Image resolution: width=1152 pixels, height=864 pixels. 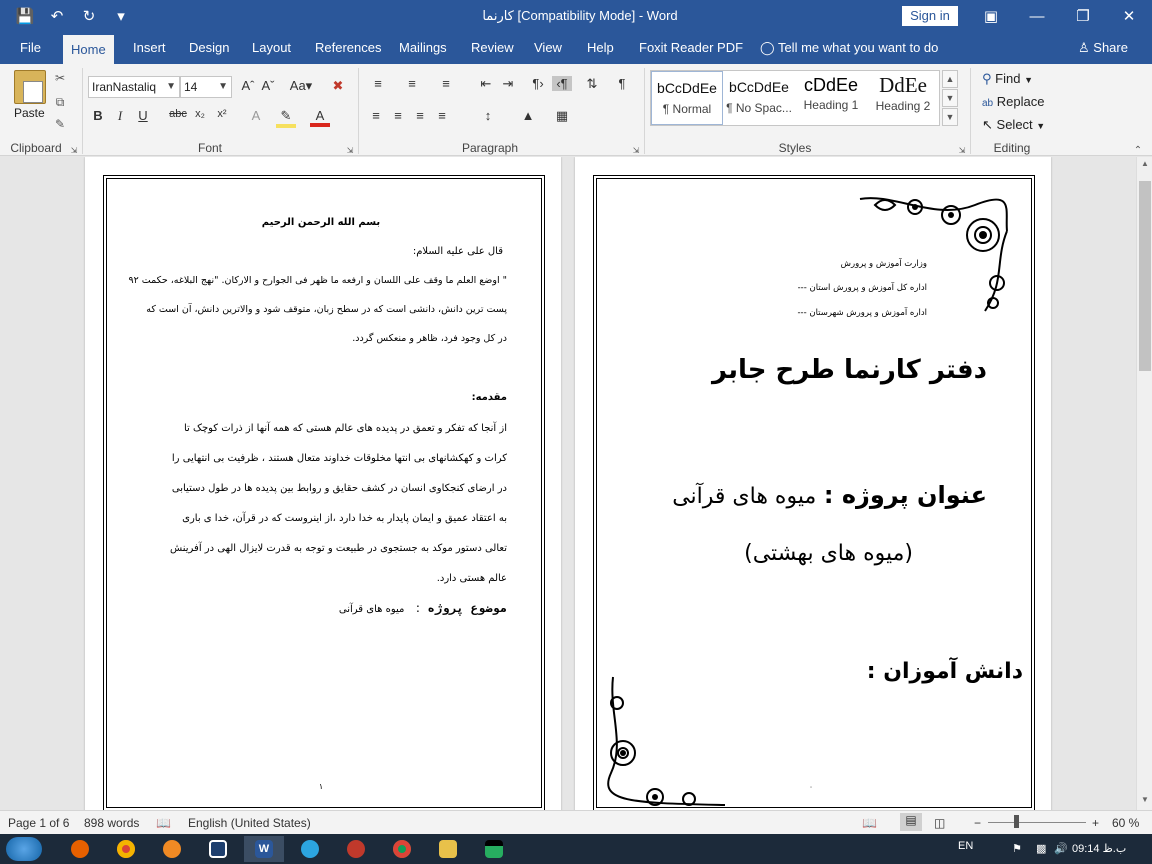 What do you see at coordinates (206, 87) in the screenshot?
I see `font-size-combo: 14 ▼` at bounding box center [206, 87].